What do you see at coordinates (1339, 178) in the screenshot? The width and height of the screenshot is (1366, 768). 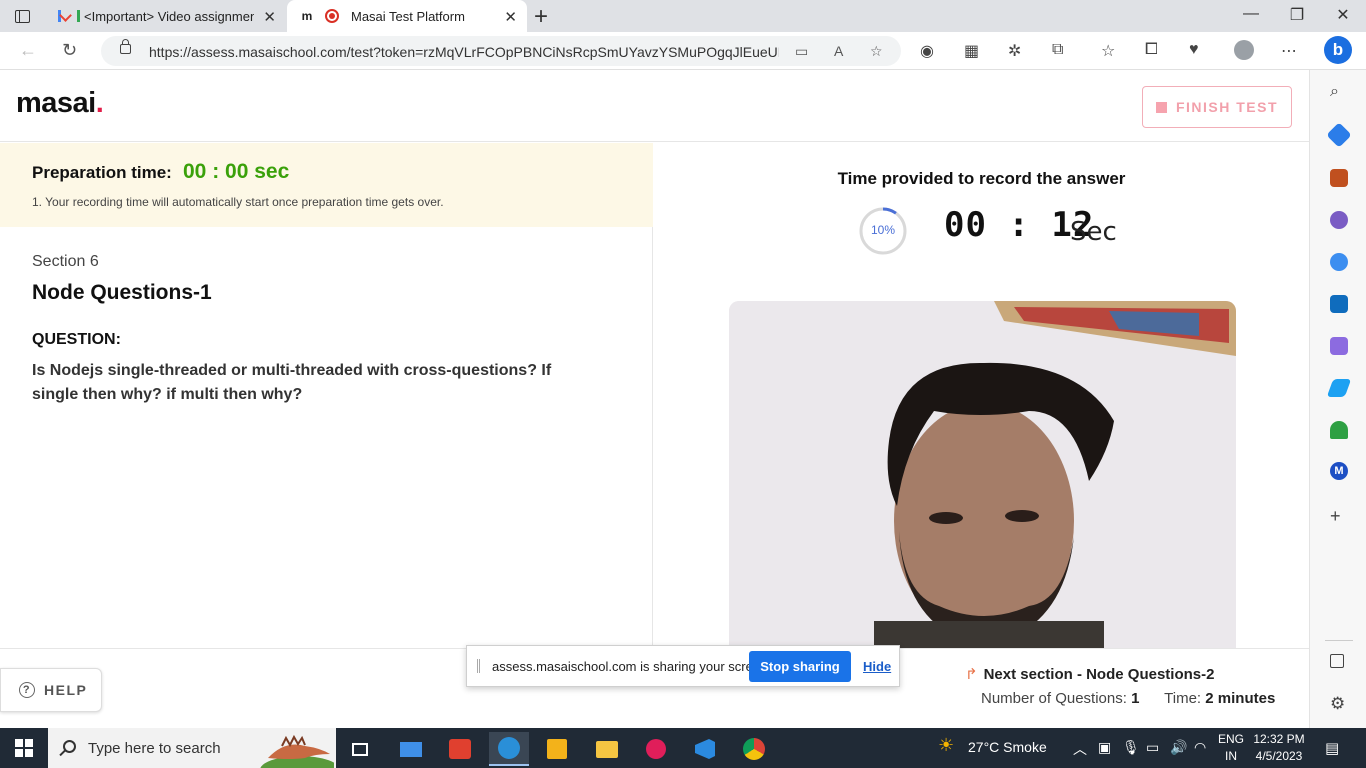 I see `tools-icon` at bounding box center [1339, 178].